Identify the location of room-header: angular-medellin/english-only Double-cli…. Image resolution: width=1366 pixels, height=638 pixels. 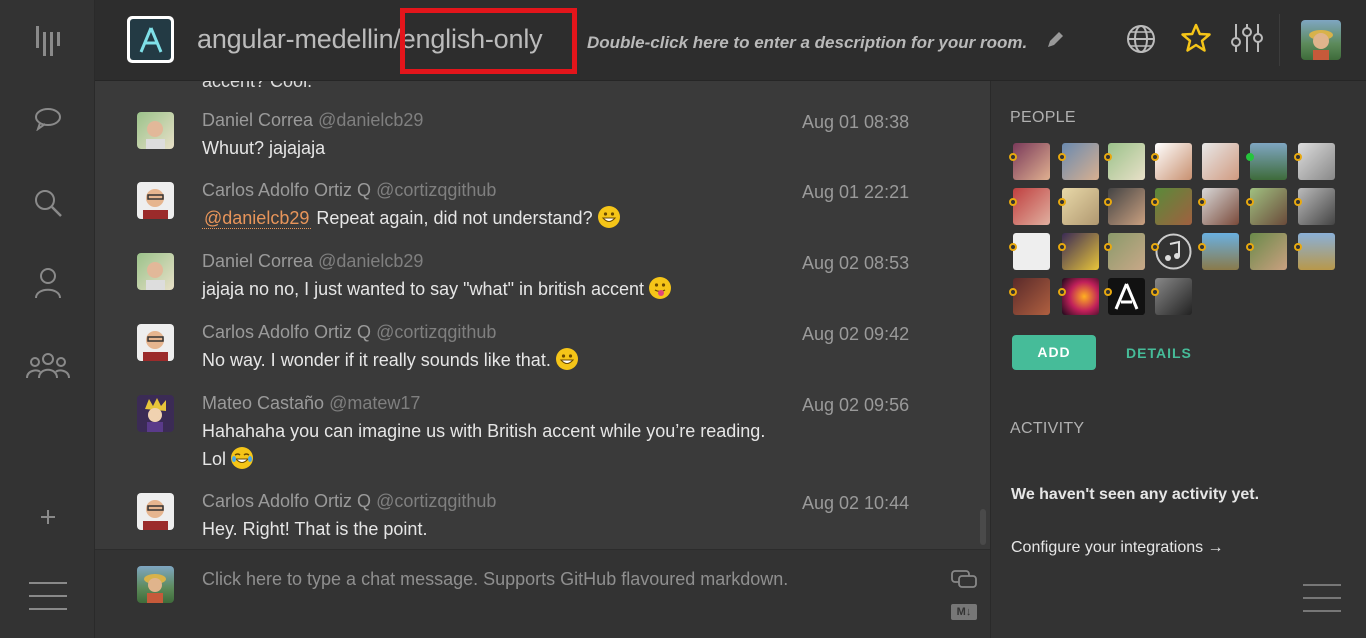
(730, 40).